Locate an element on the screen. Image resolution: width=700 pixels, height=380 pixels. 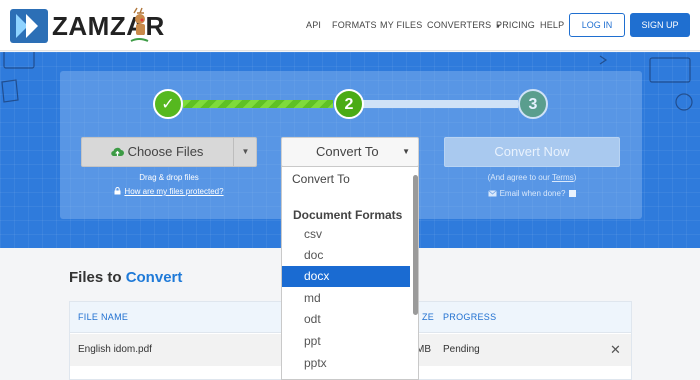
column-progress: PROGRESS is located at coordinates (470, 317).